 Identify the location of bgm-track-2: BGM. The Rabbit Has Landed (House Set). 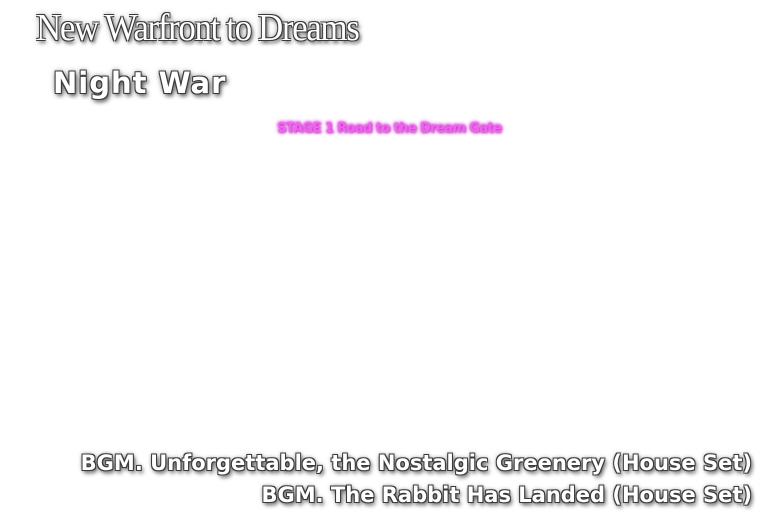
(507, 495).